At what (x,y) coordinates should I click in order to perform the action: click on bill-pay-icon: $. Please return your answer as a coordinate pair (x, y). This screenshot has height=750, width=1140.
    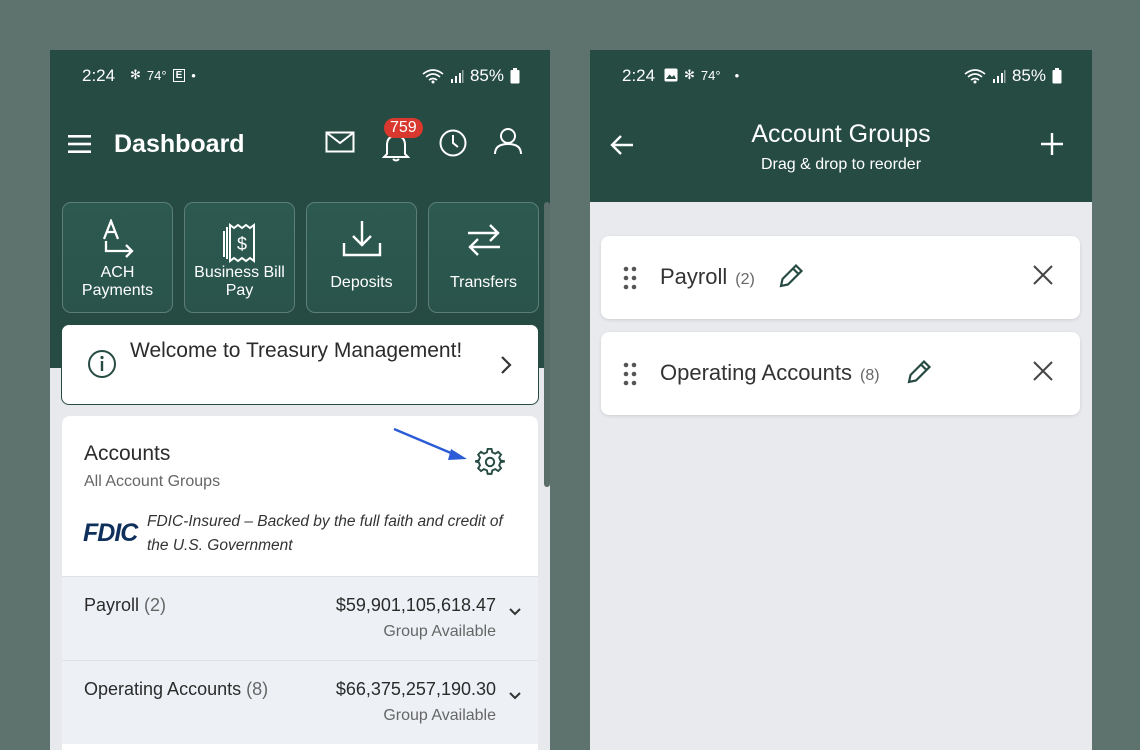
    Looking at the image, I should click on (238, 243).